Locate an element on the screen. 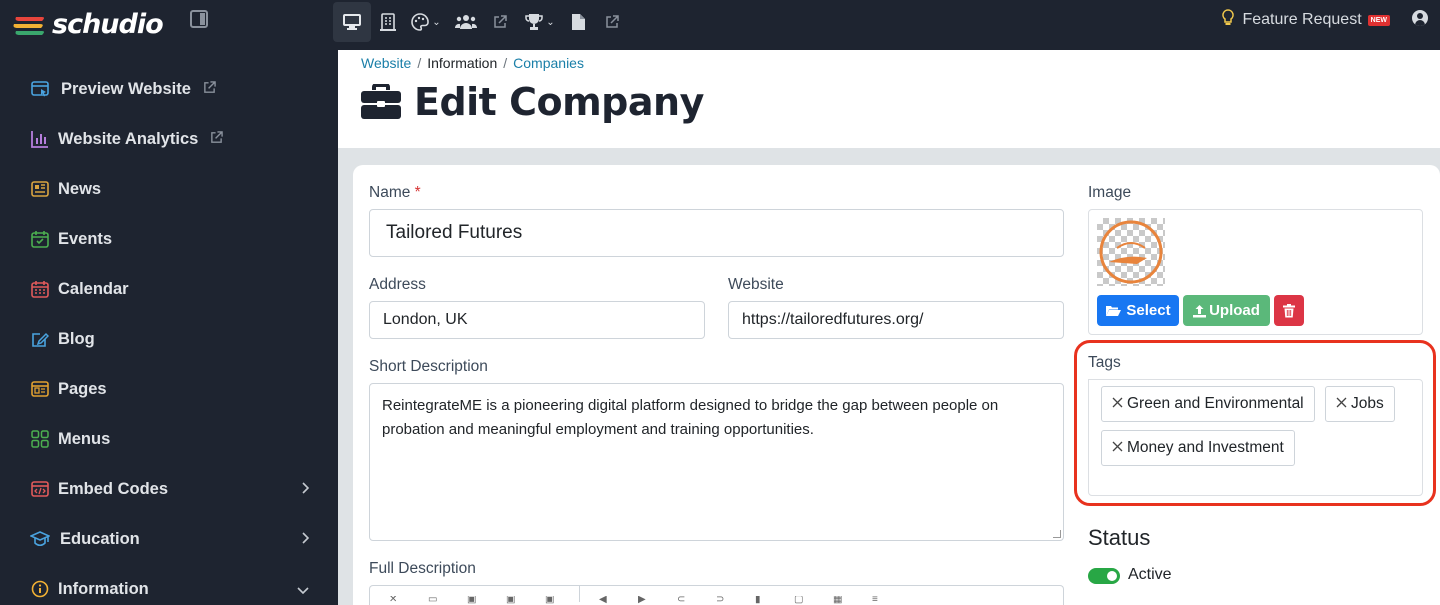 The image size is (1440, 605). sidebar-item-blog: Blog is located at coordinates (172, 339).